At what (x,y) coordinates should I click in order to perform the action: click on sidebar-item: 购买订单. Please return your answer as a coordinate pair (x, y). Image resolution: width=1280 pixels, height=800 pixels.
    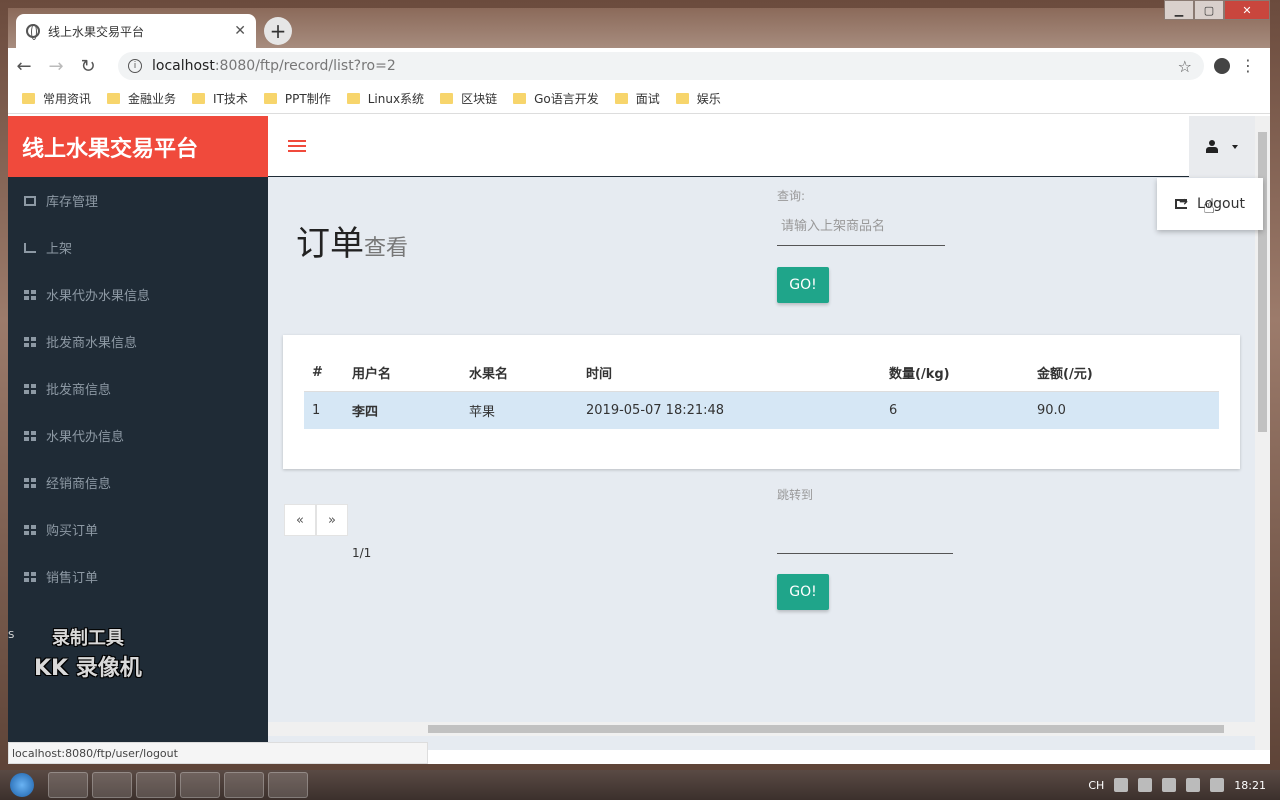
    Looking at the image, I should click on (138, 529).